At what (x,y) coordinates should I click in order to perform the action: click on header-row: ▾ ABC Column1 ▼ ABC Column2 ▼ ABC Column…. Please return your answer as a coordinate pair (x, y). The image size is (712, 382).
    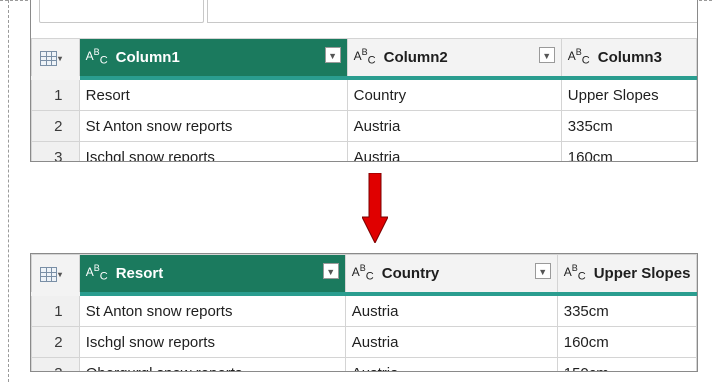
    Looking at the image, I should click on (364, 59).